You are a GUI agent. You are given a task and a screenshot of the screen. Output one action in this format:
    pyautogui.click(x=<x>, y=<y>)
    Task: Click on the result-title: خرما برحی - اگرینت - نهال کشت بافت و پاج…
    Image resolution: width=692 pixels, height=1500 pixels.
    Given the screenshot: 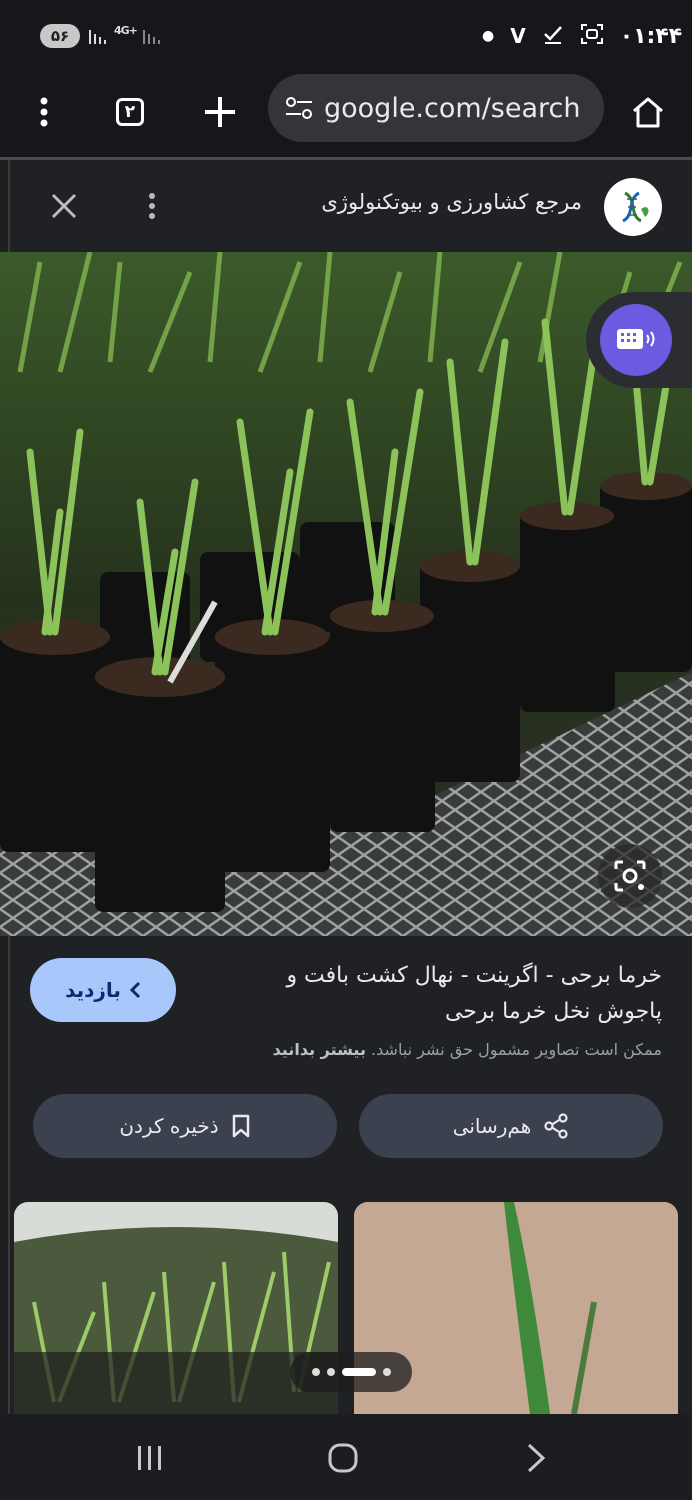 What is the action you would take?
    pyautogui.click(x=447, y=994)
    